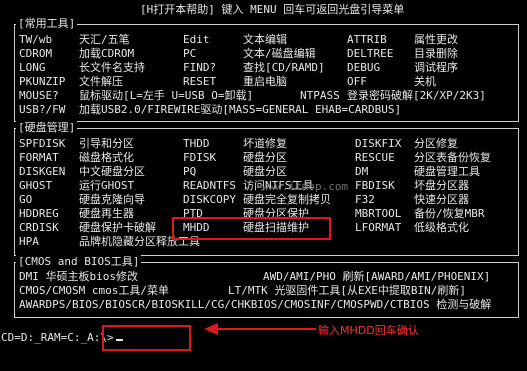 This screenshot has width=527, height=371. Describe the element at coordinates (449, 213) in the screenshot. I see `cmd-desc: 备份/恢复MBR` at that location.